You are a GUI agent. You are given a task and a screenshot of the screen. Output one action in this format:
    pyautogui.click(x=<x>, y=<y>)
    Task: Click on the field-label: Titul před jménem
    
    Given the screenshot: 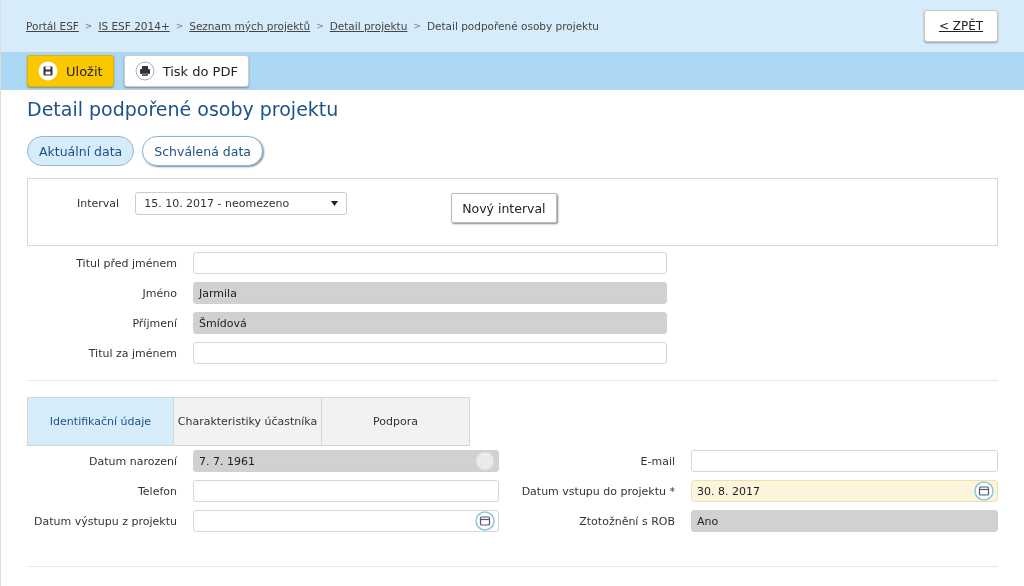 What is the action you would take?
    pyautogui.click(x=126, y=263)
    